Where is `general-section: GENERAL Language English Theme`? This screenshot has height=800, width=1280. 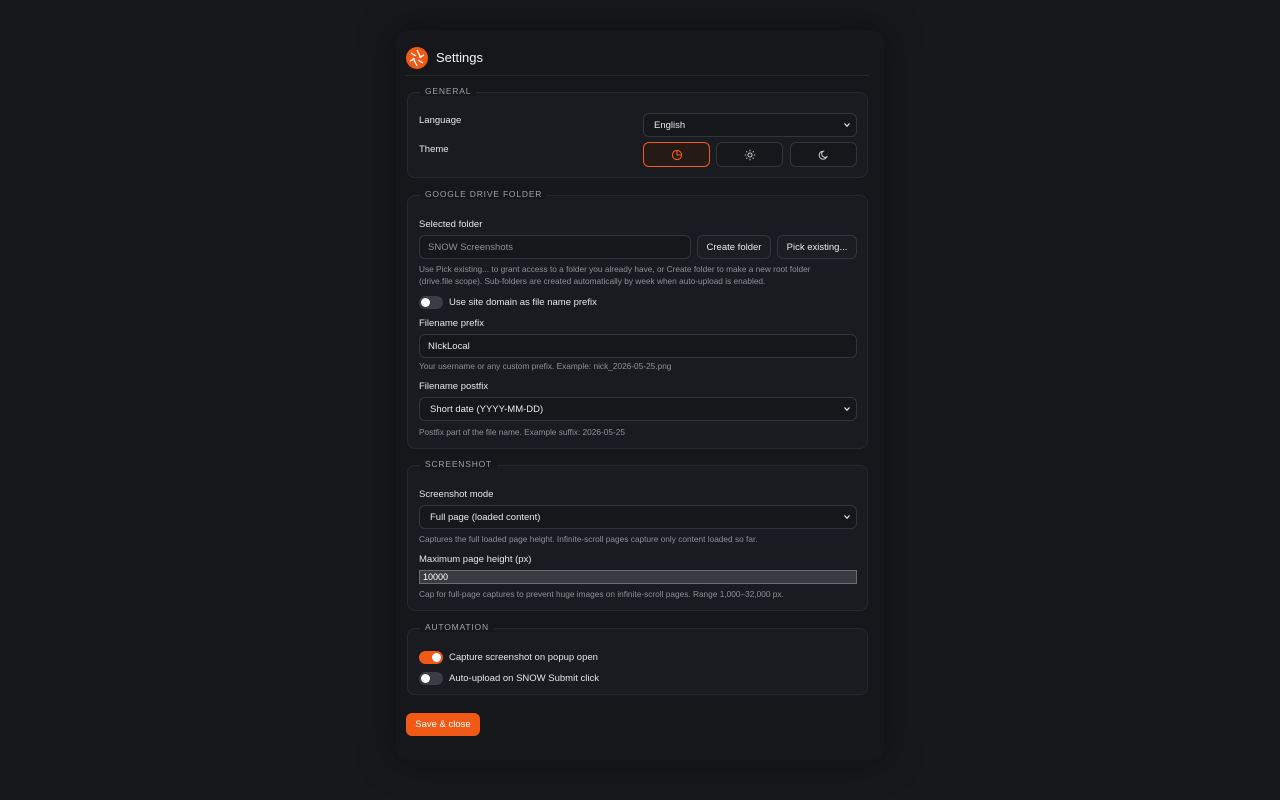
general-section: GENERAL Language English Theme is located at coordinates (637, 132).